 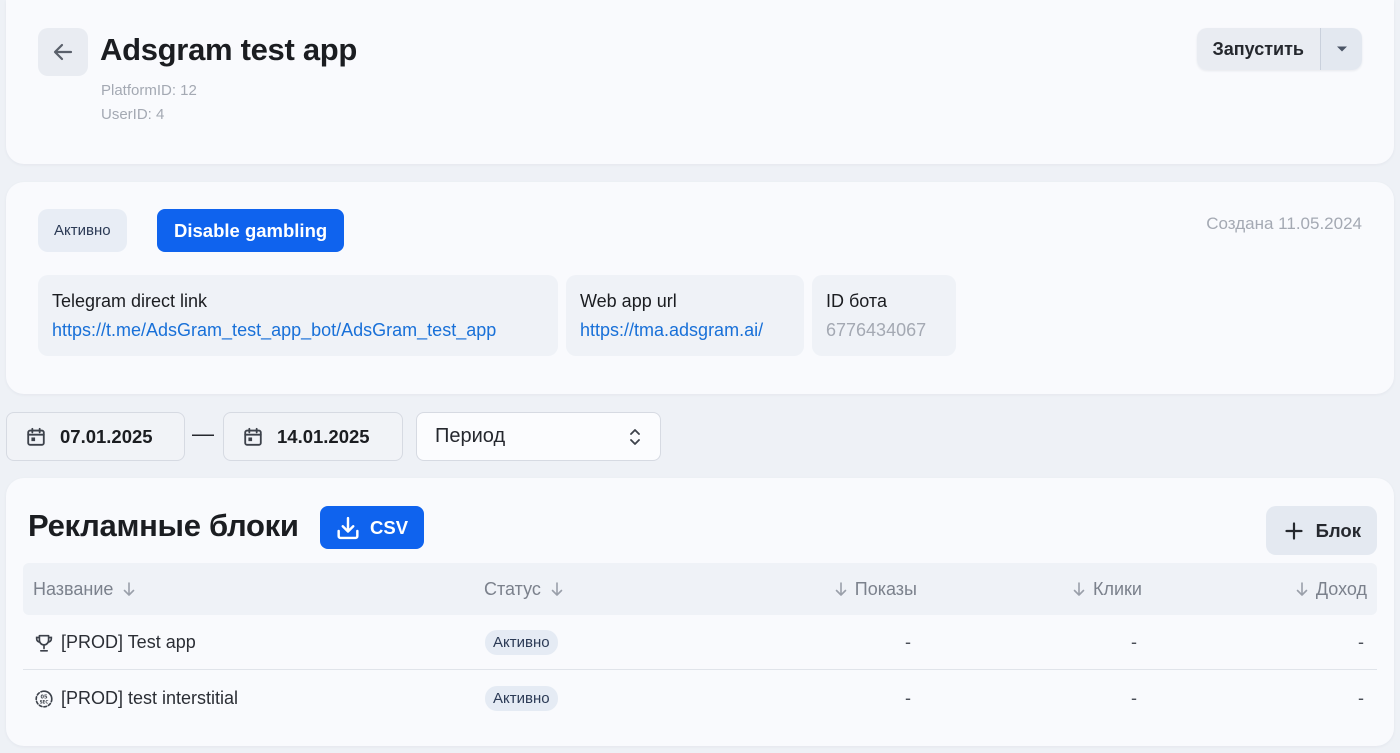 I want to click on table-header: Название Статус Показы Клики Доход, so click(x=700, y=589).